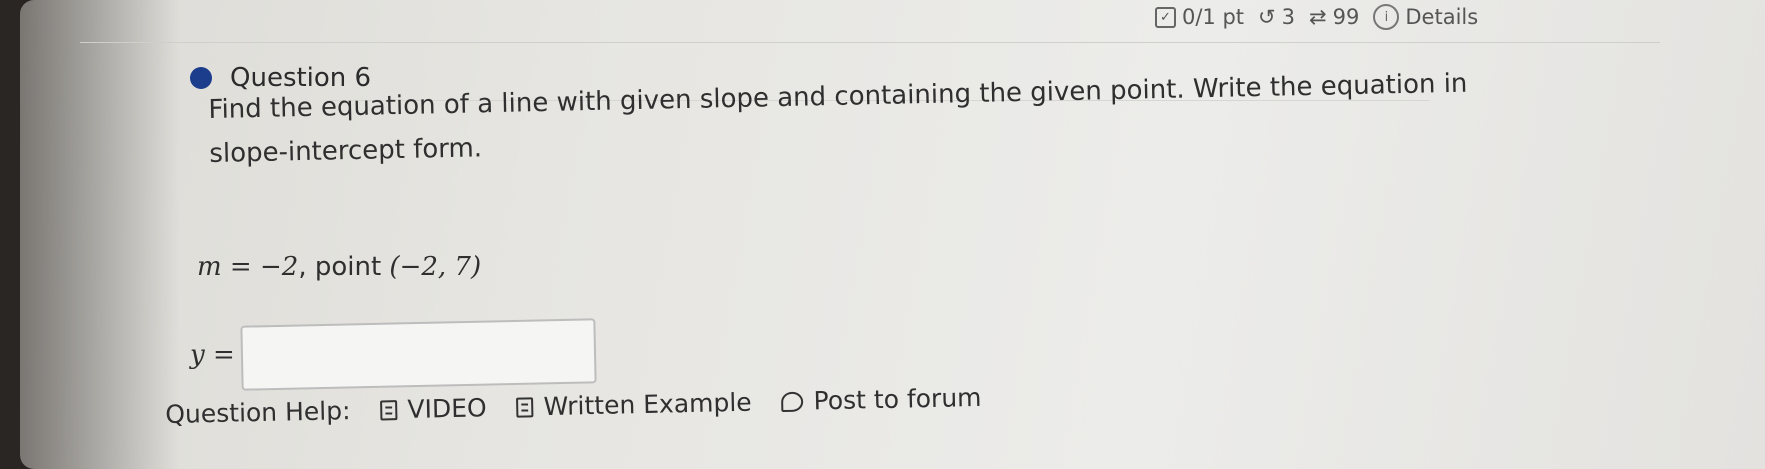  Describe the element at coordinates (1213, 17) in the screenshot. I see `score-text: 0/1 pt` at that location.